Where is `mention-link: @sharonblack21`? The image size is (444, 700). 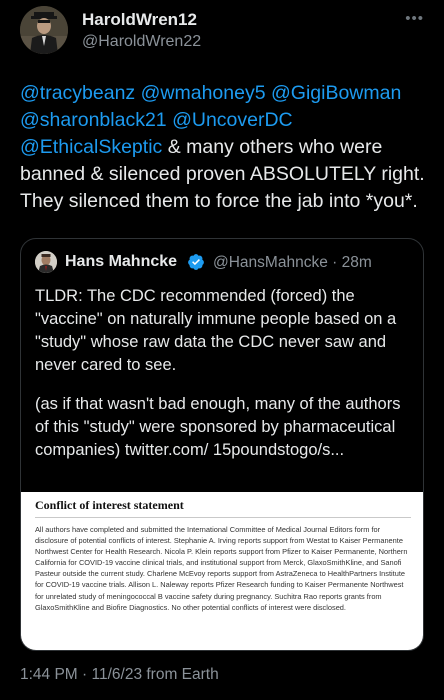 mention-link: @sharonblack21 is located at coordinates (93, 120).